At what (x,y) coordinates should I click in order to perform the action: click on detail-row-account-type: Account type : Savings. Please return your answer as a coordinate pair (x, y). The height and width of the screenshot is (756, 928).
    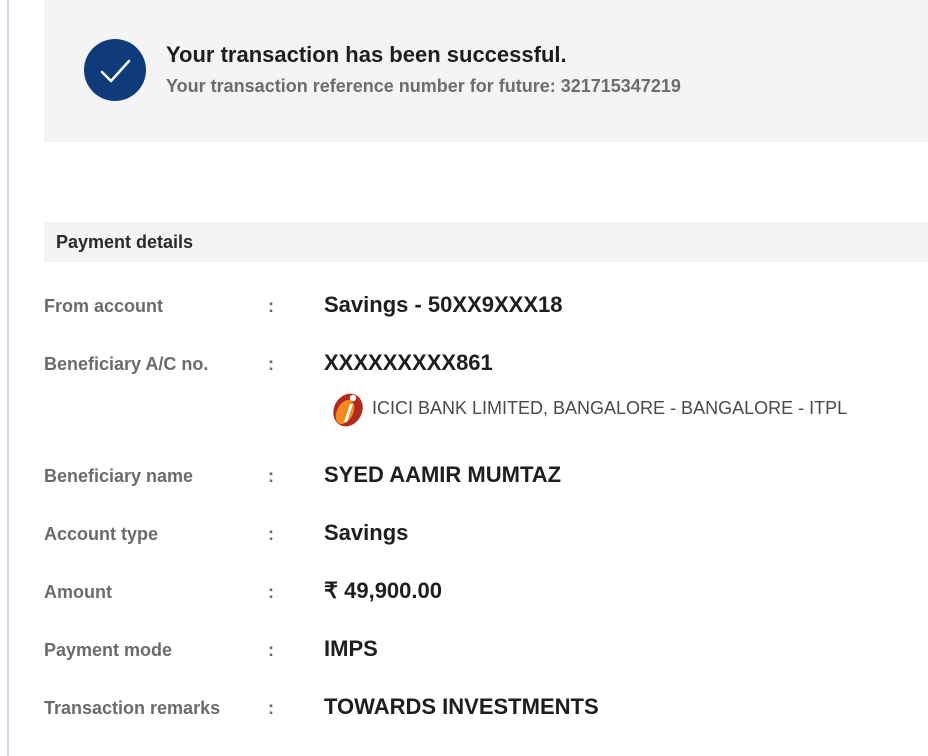
    Looking at the image, I should click on (464, 535).